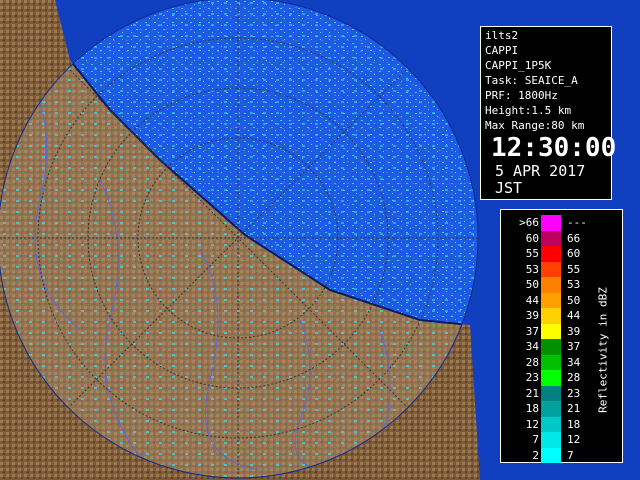 This screenshot has width=640, height=480. I want to click on legend-row: 34 37, so click(561, 347).